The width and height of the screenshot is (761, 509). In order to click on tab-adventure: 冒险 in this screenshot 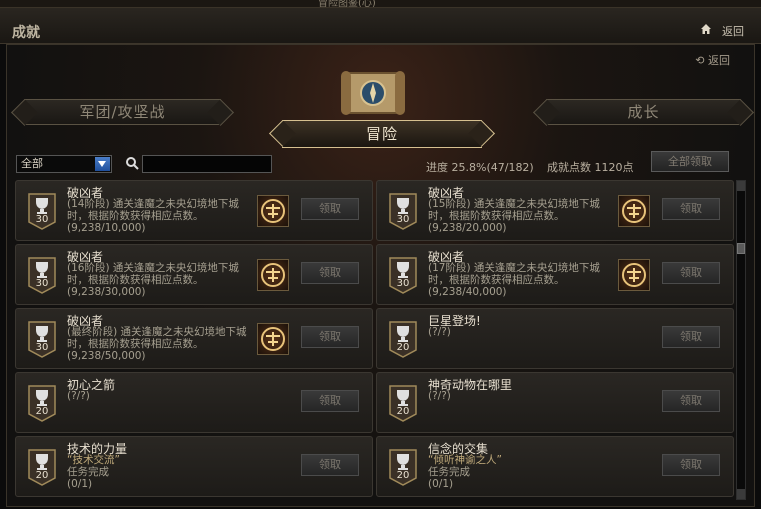, I will do `click(382, 134)`.